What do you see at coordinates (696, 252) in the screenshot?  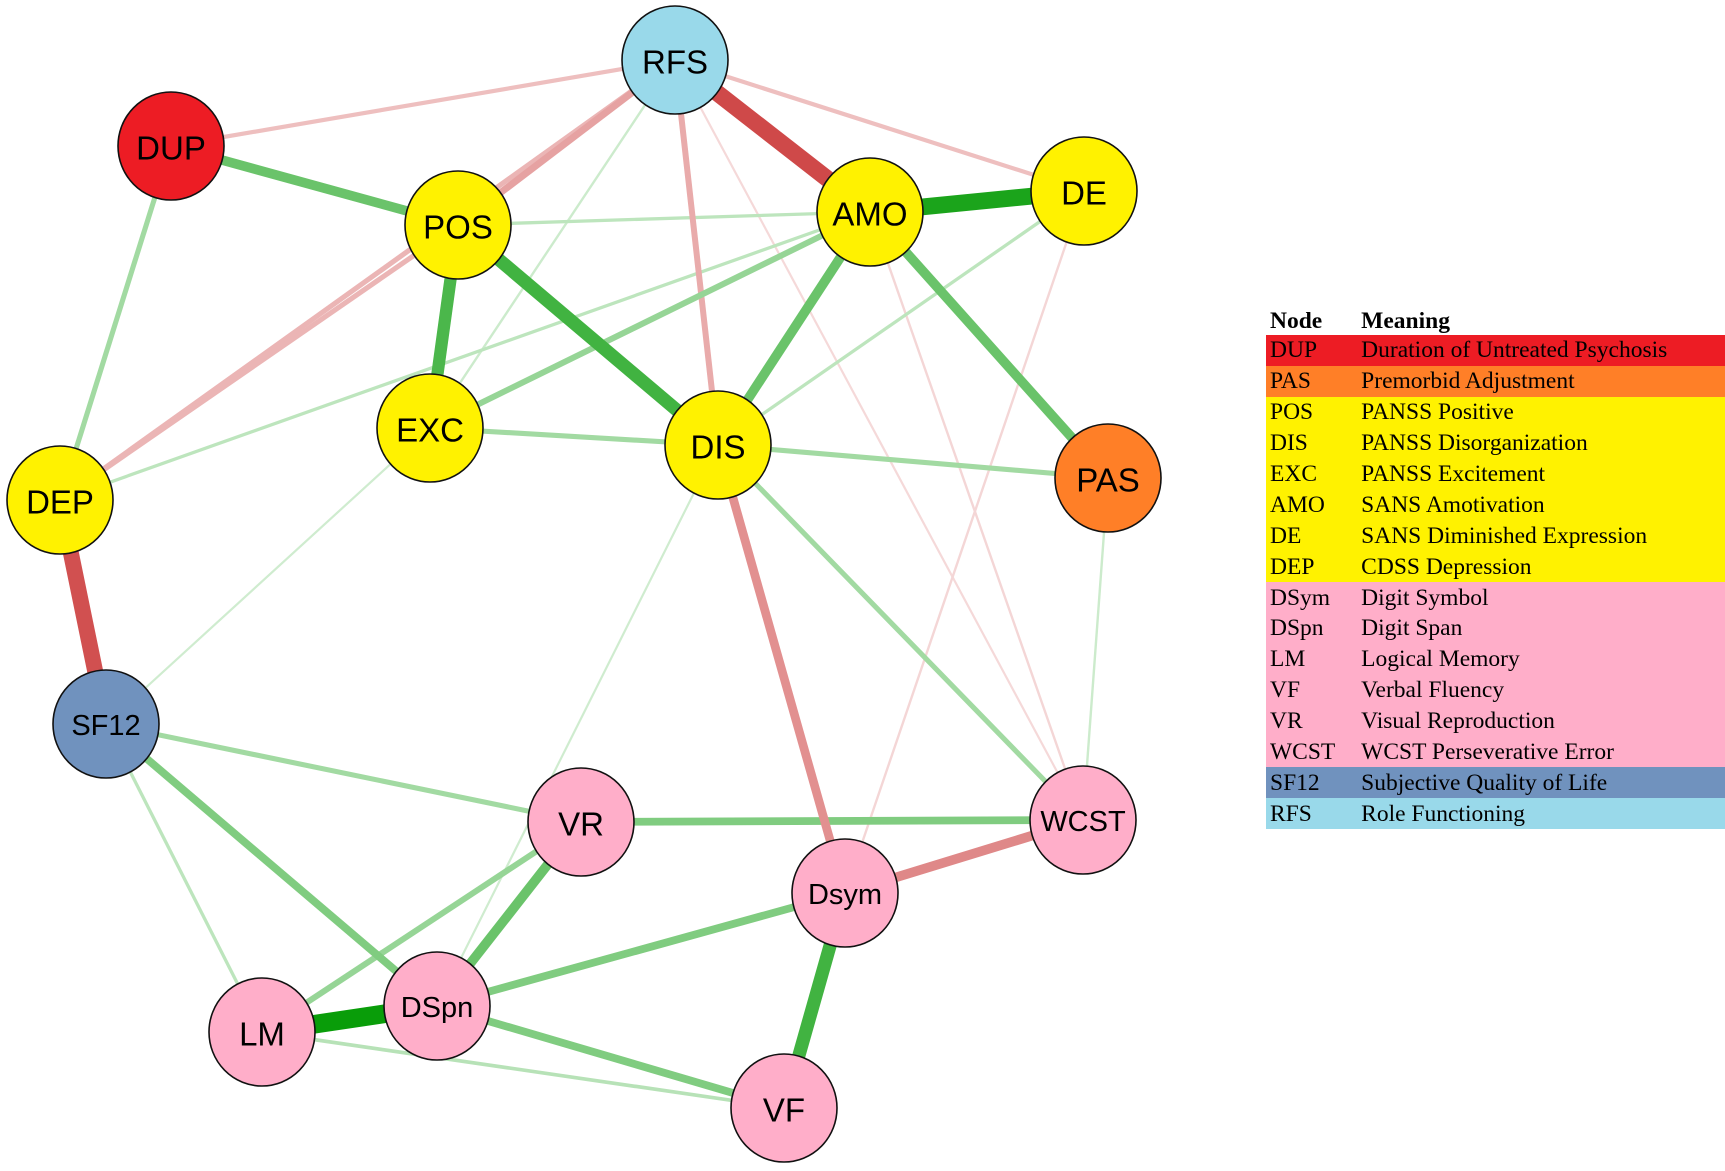 I see `edge-RFS-DIS` at bounding box center [696, 252].